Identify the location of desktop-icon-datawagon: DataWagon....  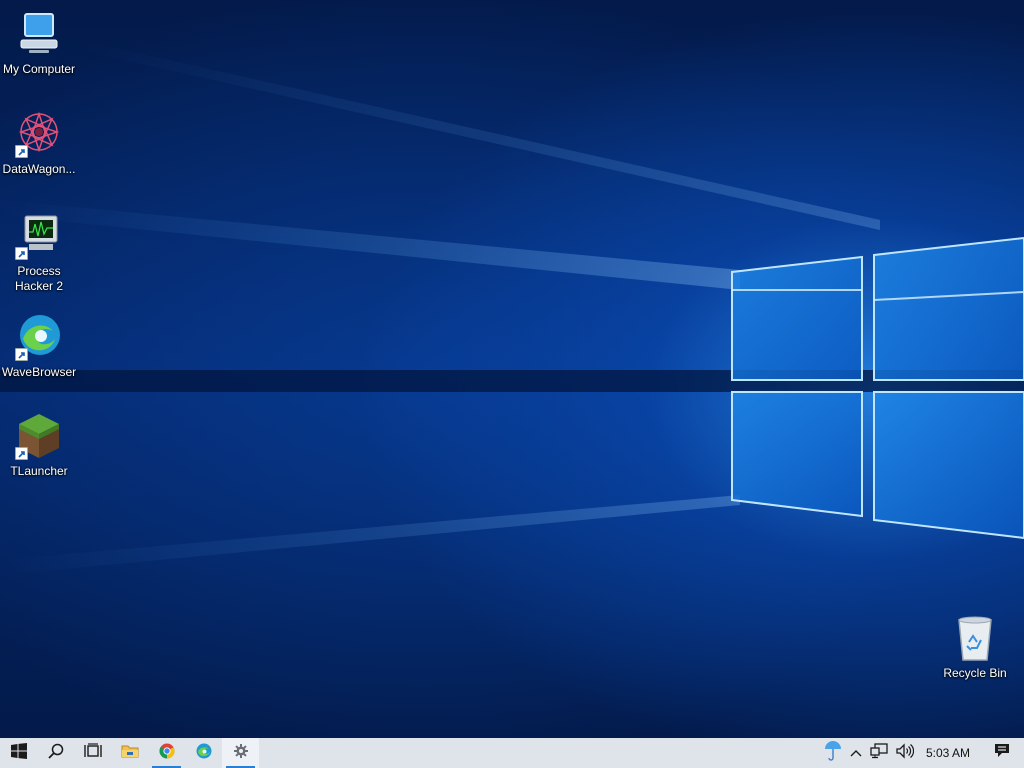
(39, 143).